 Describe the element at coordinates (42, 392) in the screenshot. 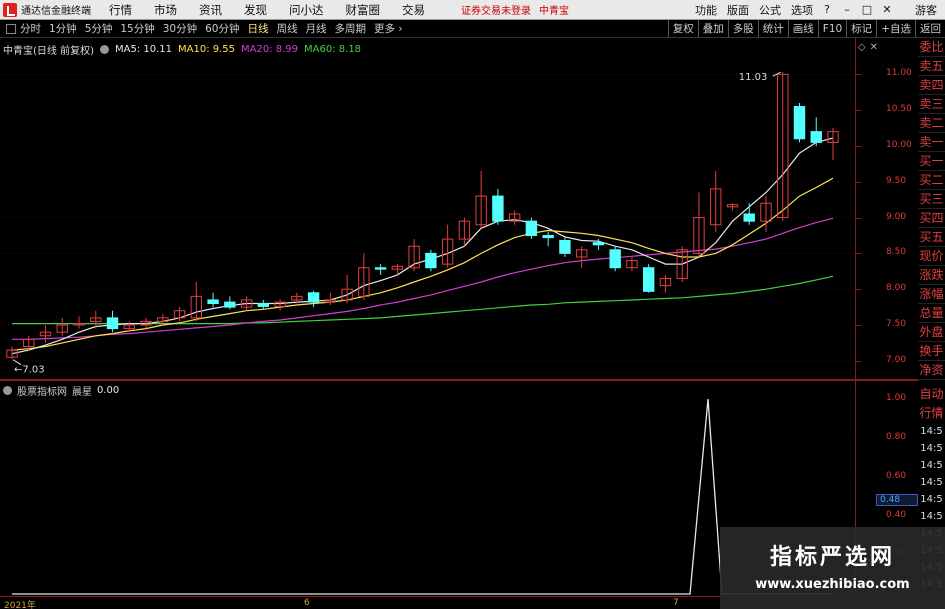

I see `indicator-title: 股票指标网` at that location.